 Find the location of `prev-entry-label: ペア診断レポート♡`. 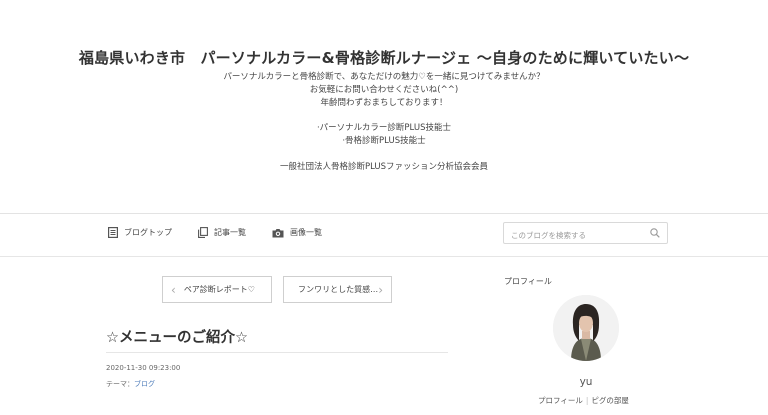

prev-entry-label: ペア診断レポート♡ is located at coordinates (219, 289).